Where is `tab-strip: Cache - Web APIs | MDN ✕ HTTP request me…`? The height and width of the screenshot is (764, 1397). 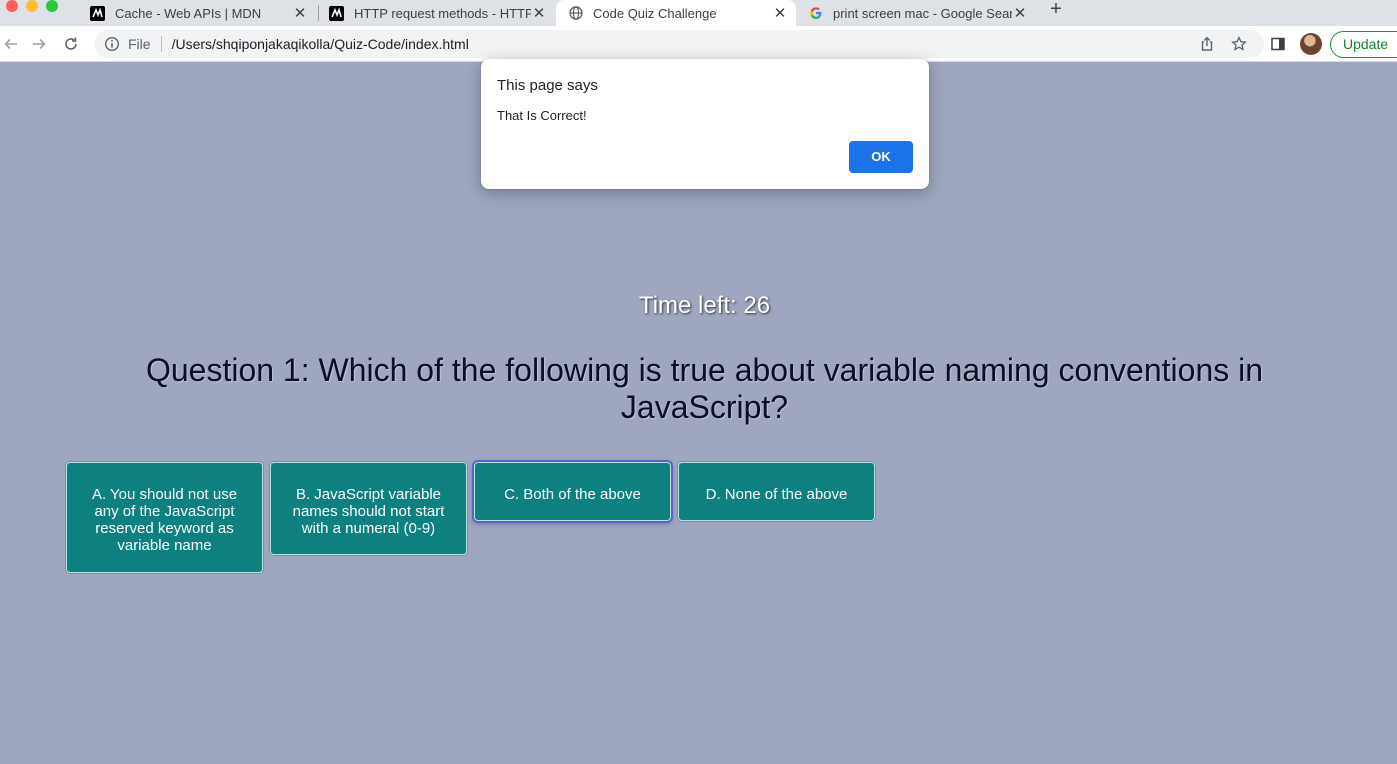
tab-strip: Cache - Web APIs | MDN ✕ HTTP request me… is located at coordinates (698, 13).